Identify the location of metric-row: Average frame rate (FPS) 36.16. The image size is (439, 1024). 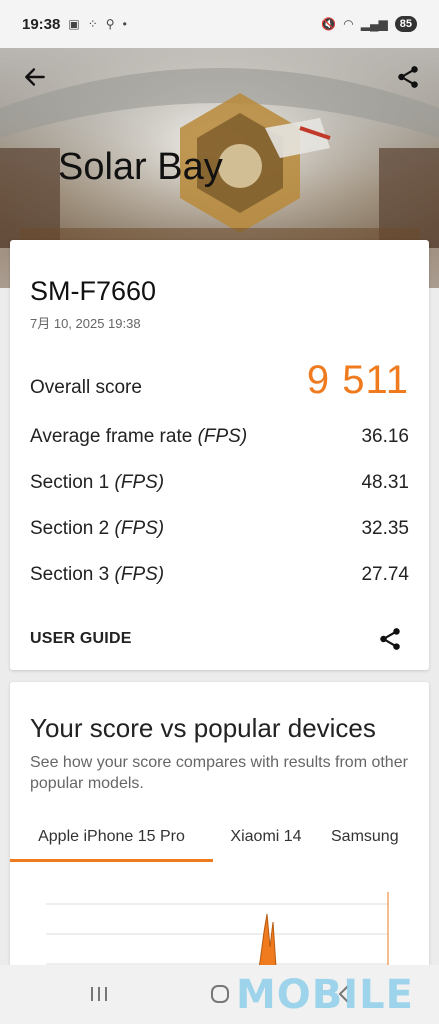
(219, 437).